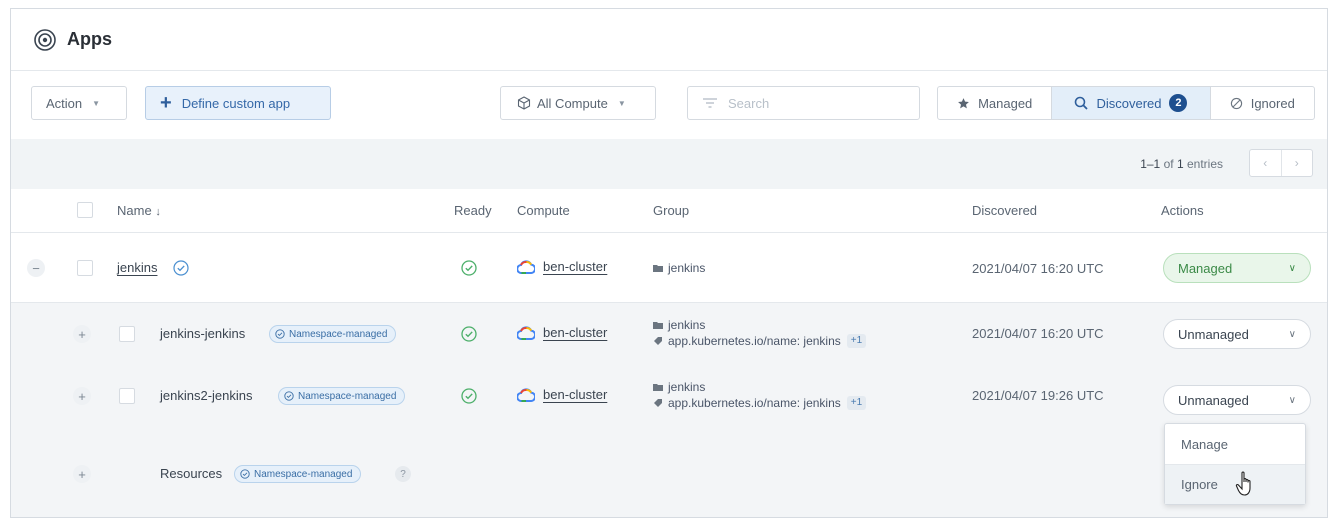 This screenshot has height=522, width=1337. Describe the element at coordinates (206, 395) in the screenshot. I see `app-name: jenkins2-jenkins` at that location.